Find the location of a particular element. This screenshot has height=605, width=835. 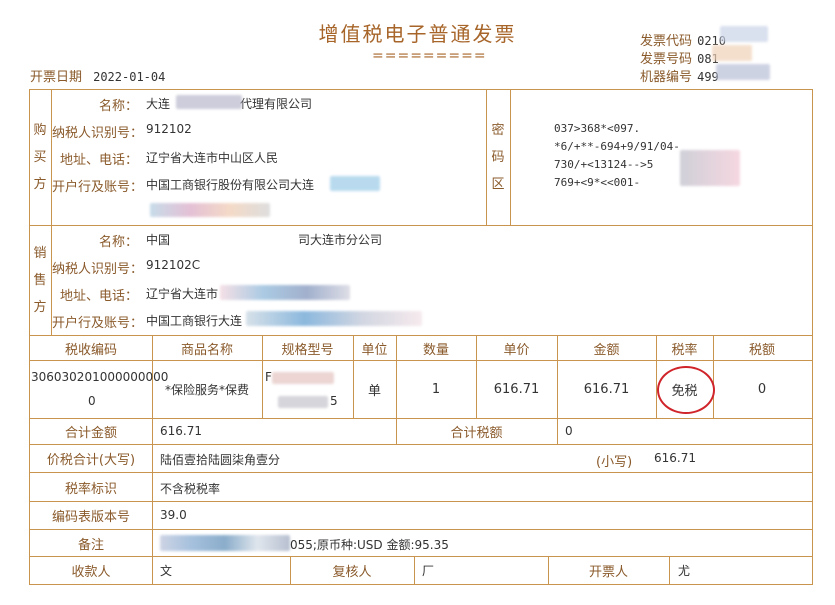

rate-mark-label: 税率标识 is located at coordinates (90, 489).